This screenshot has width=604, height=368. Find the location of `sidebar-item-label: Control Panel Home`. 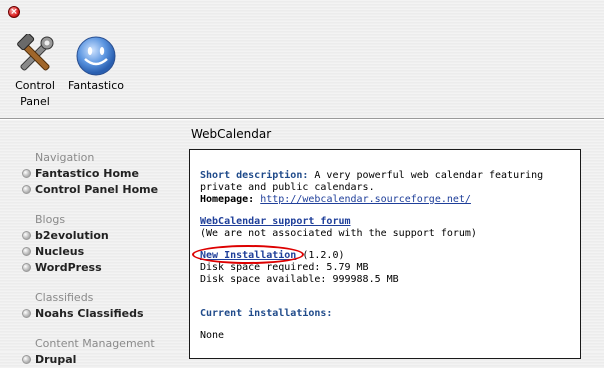

sidebar-item-label: Control Panel Home is located at coordinates (97, 189).